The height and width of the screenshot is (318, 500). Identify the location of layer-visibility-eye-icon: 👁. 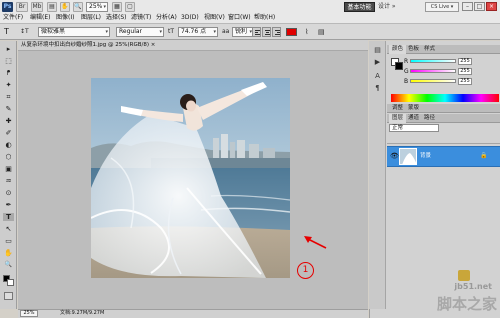
(394, 156).